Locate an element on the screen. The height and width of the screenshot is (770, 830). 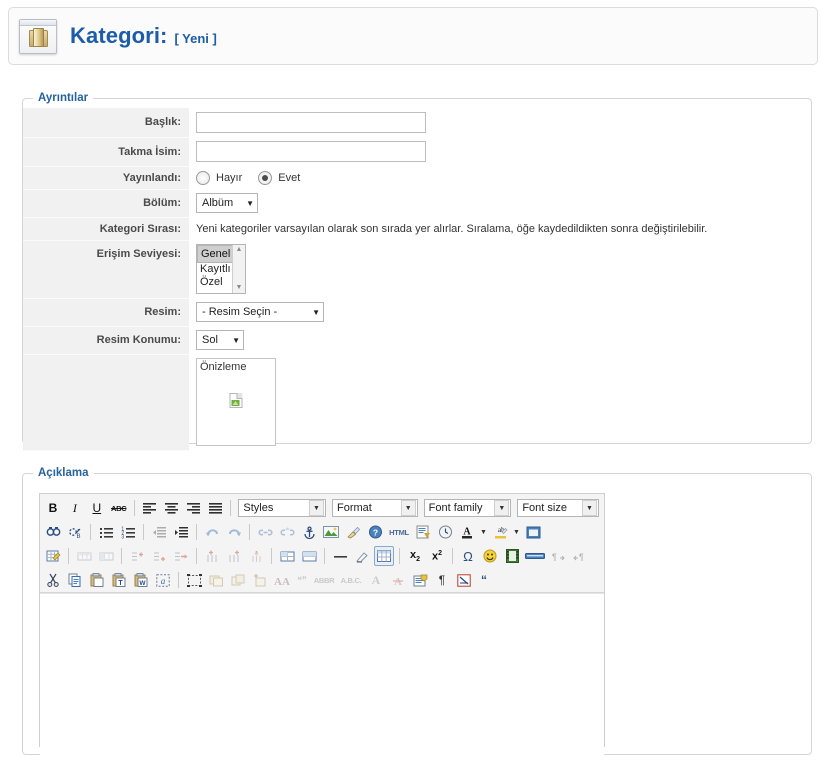
svg-text: A is located at coordinates (467, 532).